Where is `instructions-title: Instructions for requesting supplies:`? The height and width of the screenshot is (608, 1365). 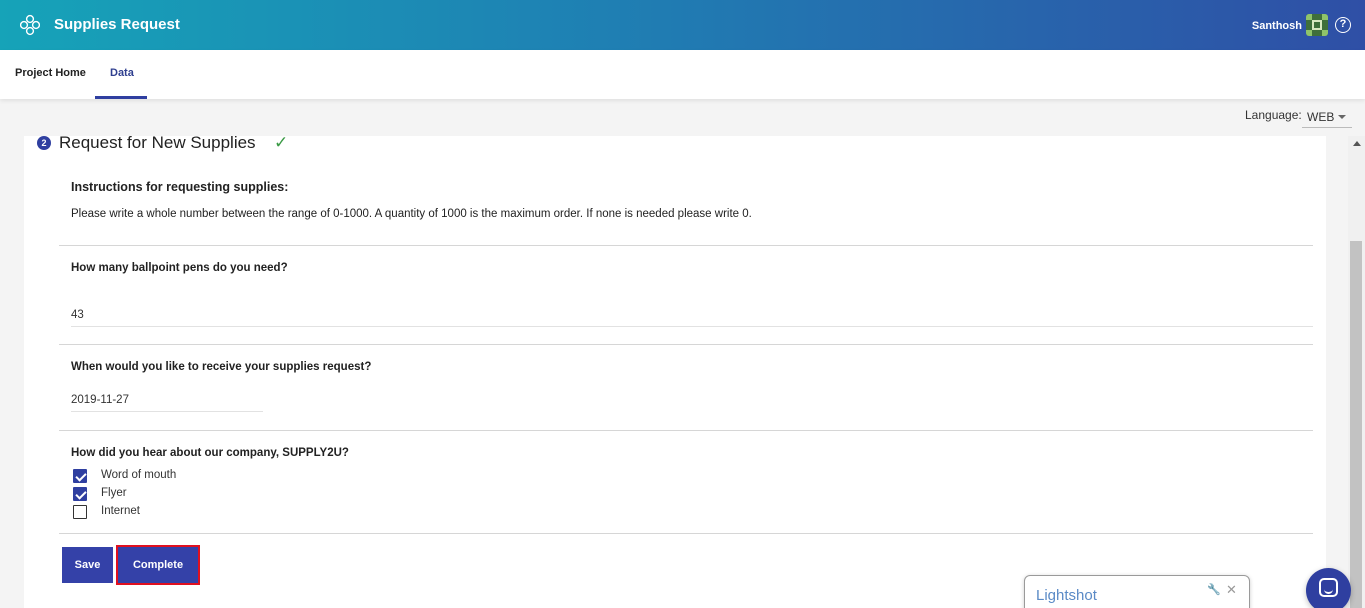
instructions-title: Instructions for requesting supplies: is located at coordinates (180, 187).